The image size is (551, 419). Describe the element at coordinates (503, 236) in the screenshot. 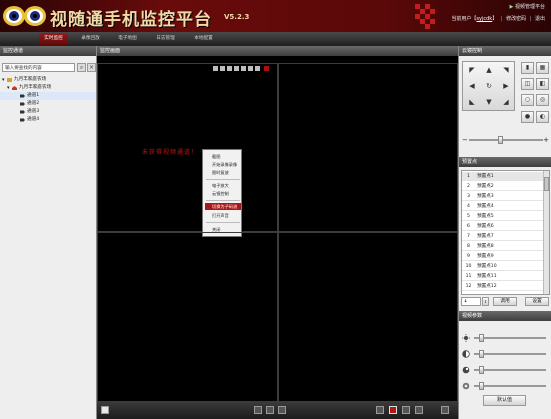

I see `preset-row: 7 预置点7` at that location.